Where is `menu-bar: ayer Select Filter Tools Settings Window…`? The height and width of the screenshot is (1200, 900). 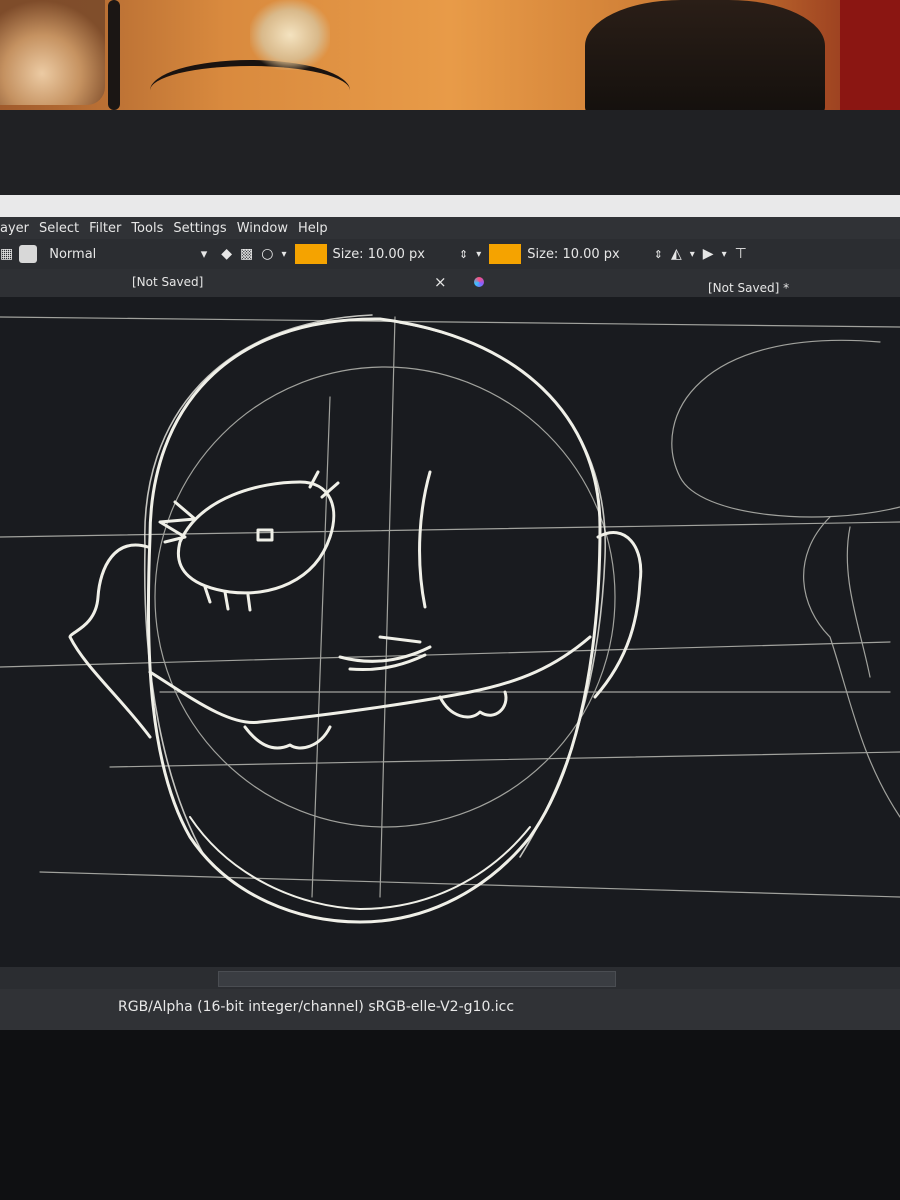
menu-bar: ayer Select Filter Tools Settings Window… is located at coordinates (450, 228).